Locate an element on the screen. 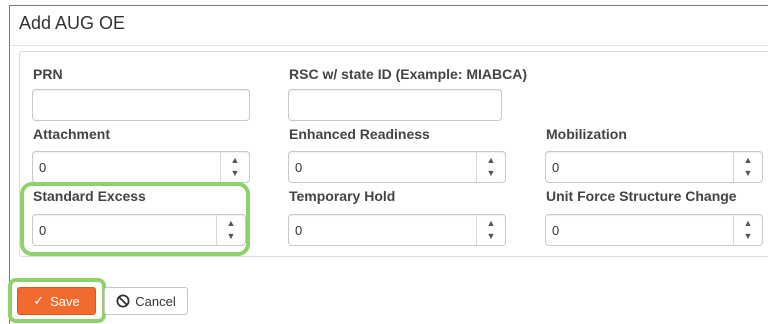 The image size is (768, 324). dialog-border-left is located at coordinates (9, 164).